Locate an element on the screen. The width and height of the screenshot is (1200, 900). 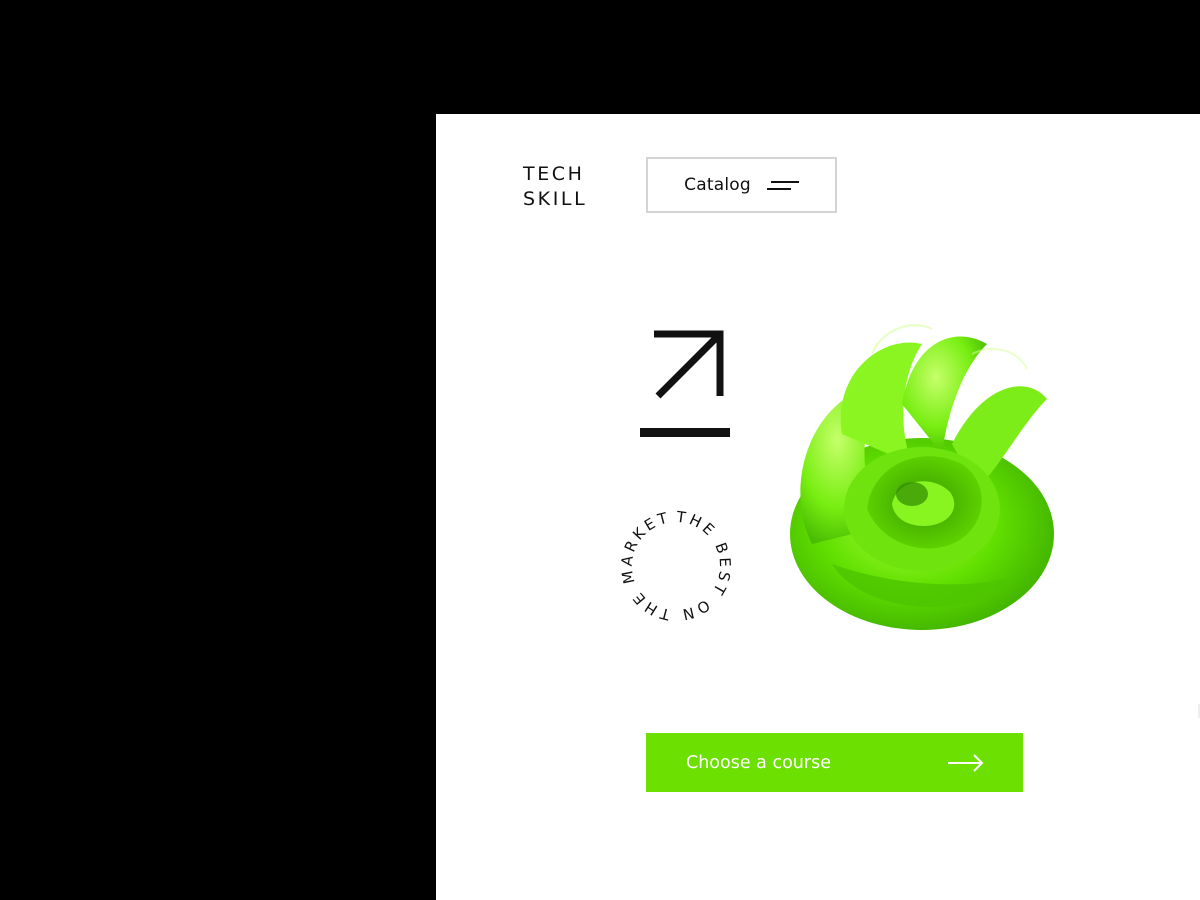
brand-logo: TECH SKILL is located at coordinates (555, 187).